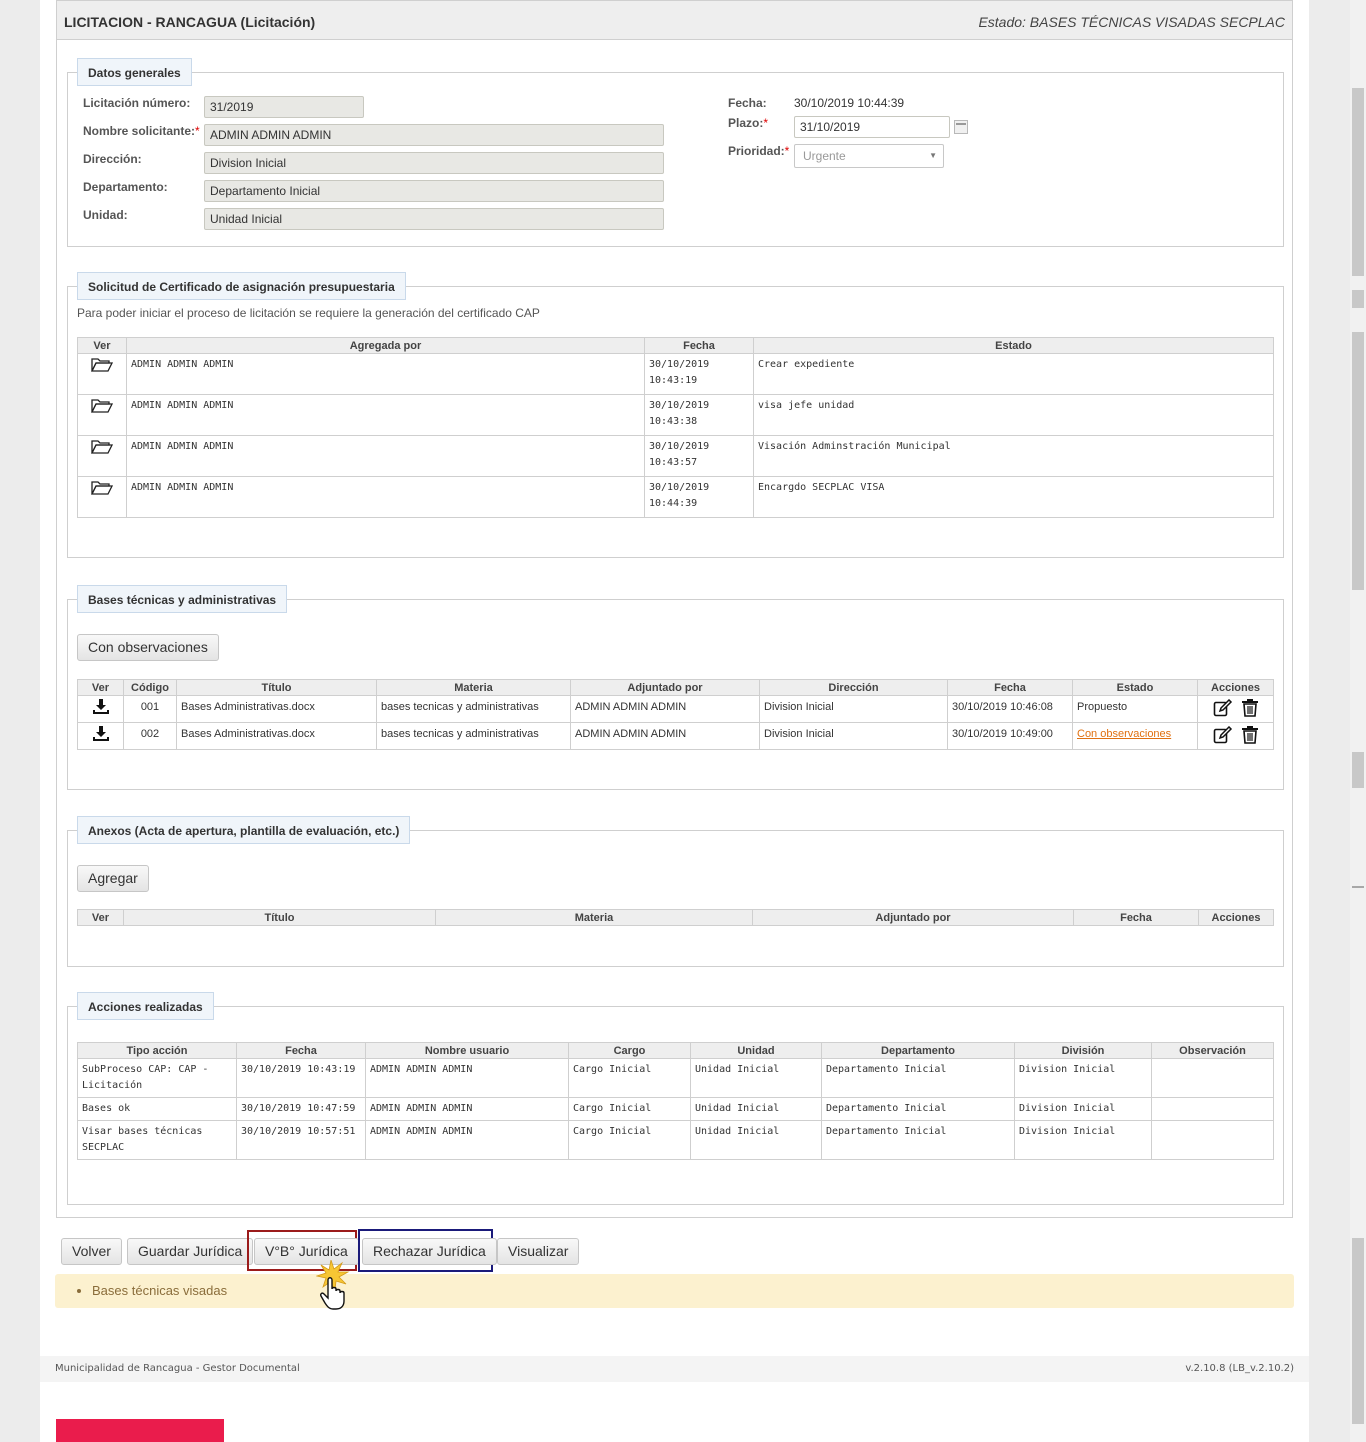  Describe the element at coordinates (679, 446) in the screenshot. I see `cap-date: 30/10/2019` at that location.